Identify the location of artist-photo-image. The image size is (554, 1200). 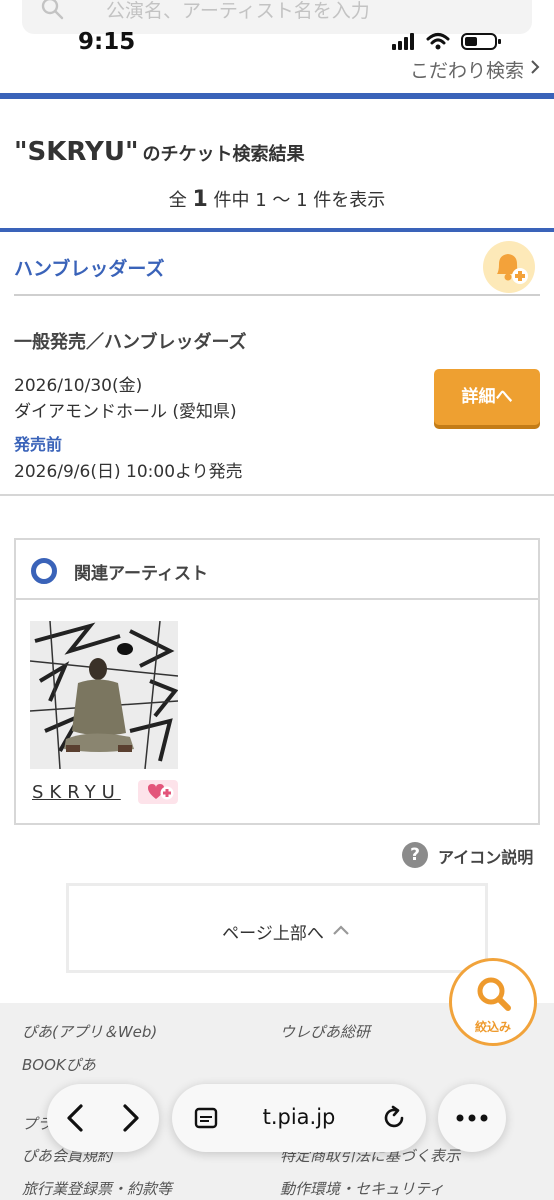
(104, 695).